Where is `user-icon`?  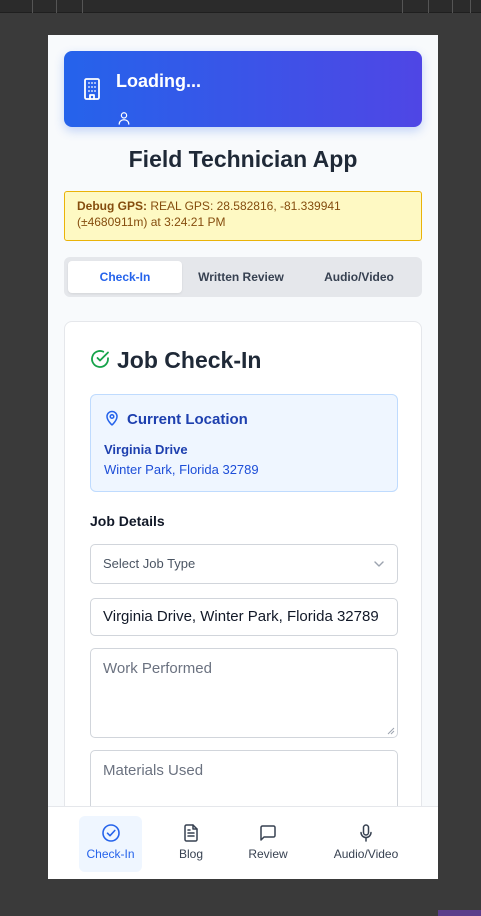 user-icon is located at coordinates (124, 118).